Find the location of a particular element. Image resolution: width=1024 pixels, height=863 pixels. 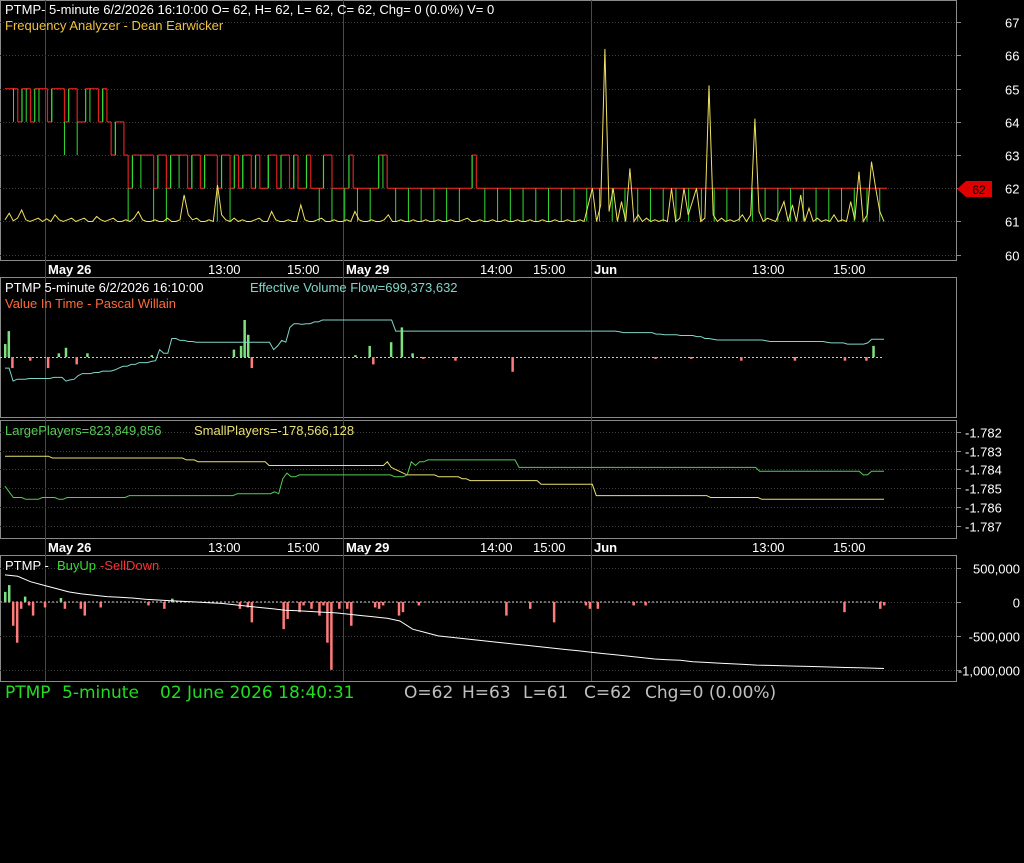

last-price-marker: 62 is located at coordinates (974, 189).